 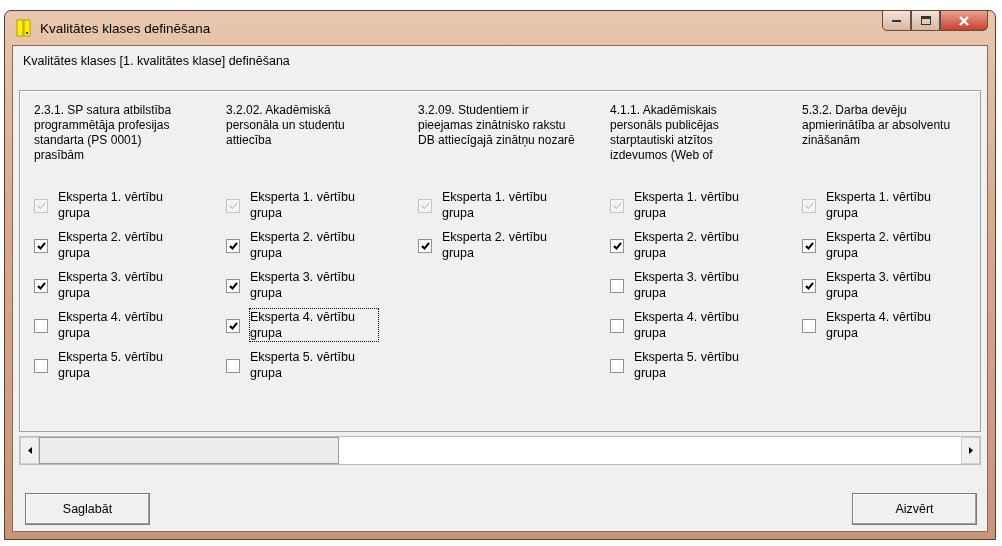 I want to click on scroll-thumb, so click(x=189, y=450).